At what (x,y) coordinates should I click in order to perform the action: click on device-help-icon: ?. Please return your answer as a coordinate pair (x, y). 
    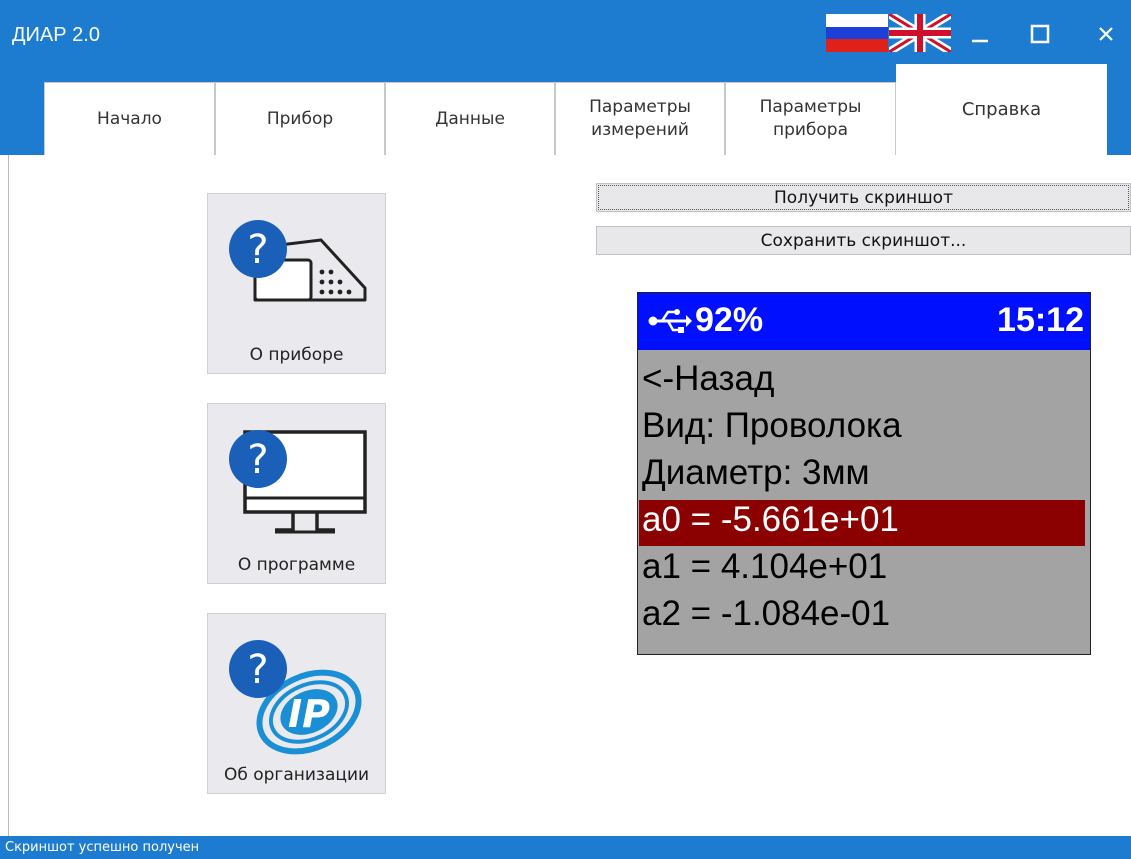
    Looking at the image, I should click on (298, 261).